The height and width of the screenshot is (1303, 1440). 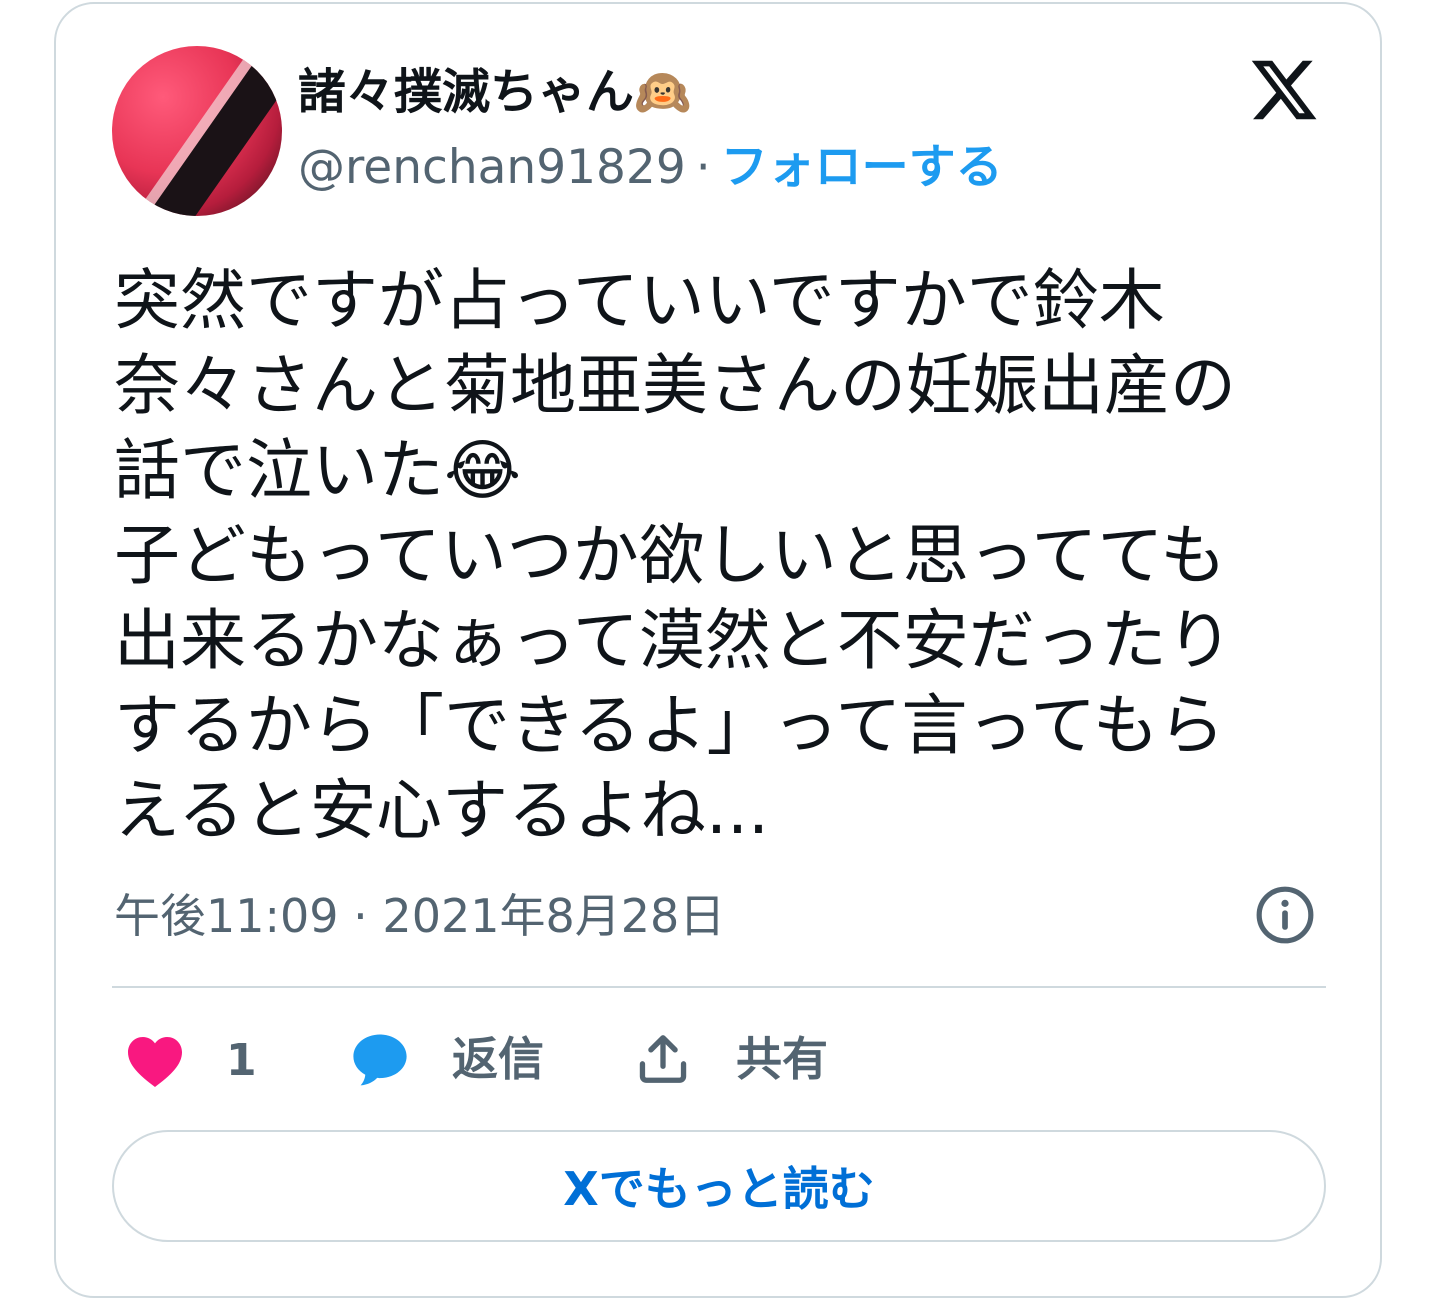 I want to click on reply-button: 返信, so click(x=498, y=1059).